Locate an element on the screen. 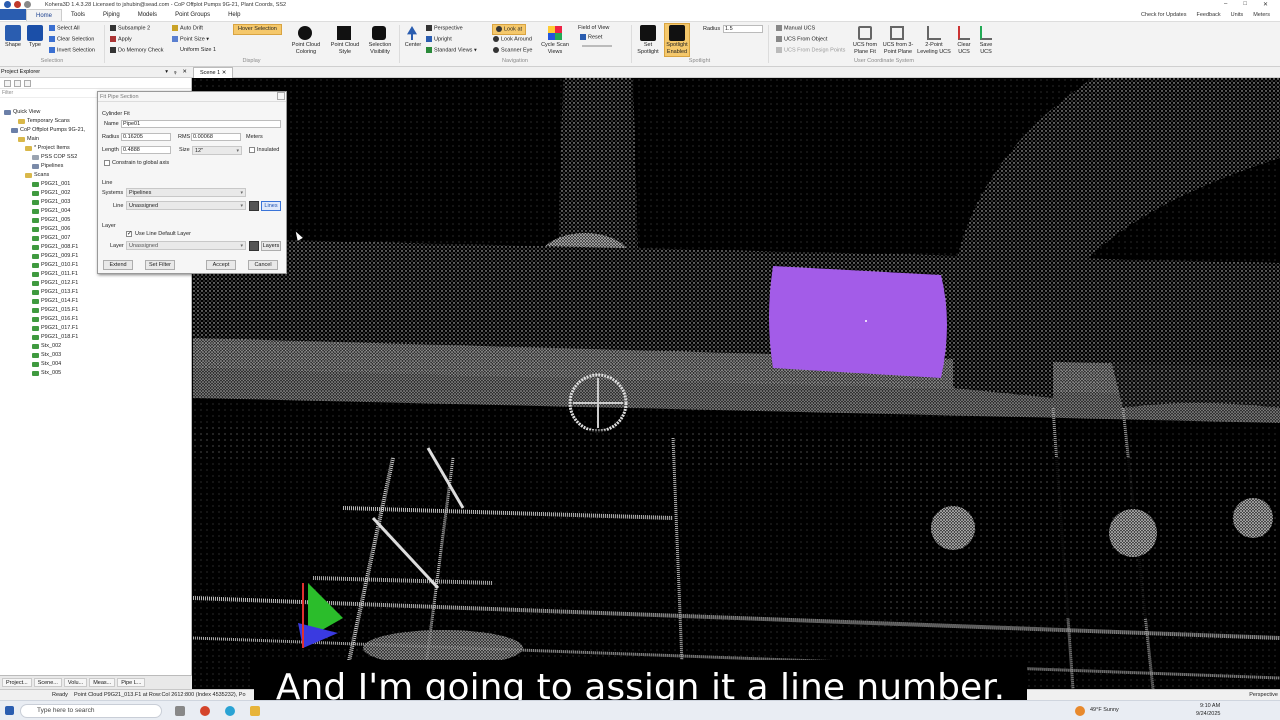 This screenshot has height=720, width=1280. file-explorer-icon is located at coordinates (255, 711).